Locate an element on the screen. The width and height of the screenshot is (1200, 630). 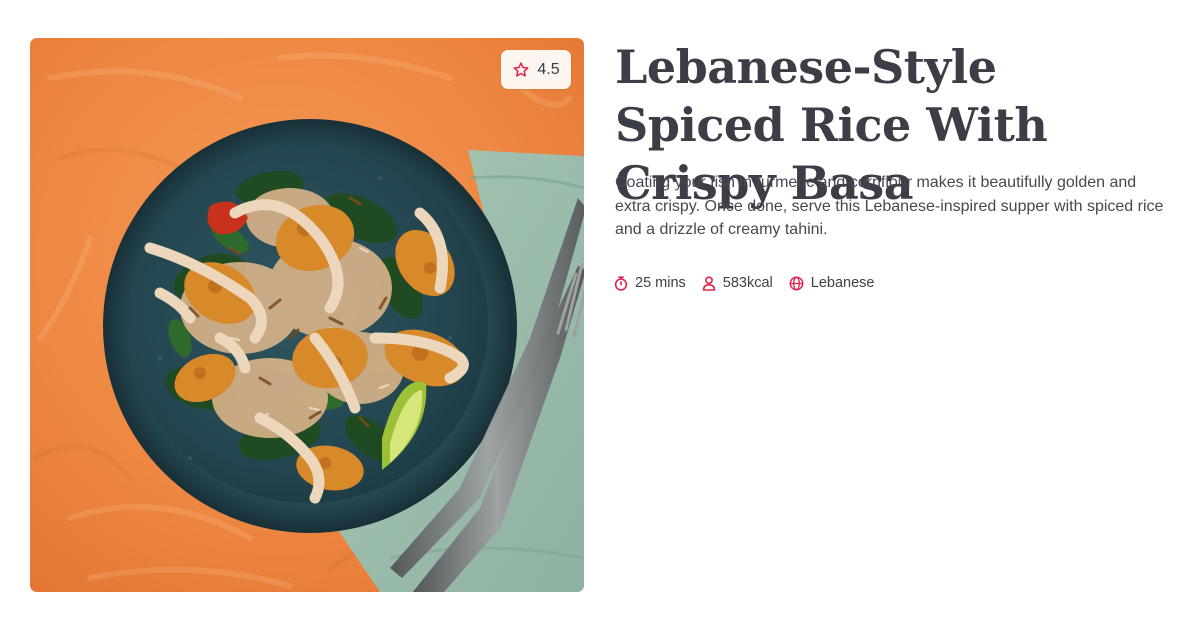
star-icon is located at coordinates (521, 70).